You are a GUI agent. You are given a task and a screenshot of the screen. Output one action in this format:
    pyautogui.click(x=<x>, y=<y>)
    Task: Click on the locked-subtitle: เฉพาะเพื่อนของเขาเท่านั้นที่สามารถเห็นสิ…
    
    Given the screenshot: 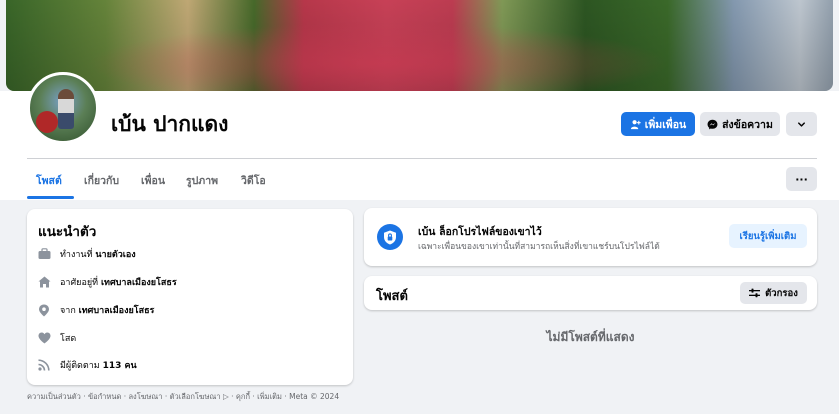 What is the action you would take?
    pyautogui.click(x=539, y=247)
    